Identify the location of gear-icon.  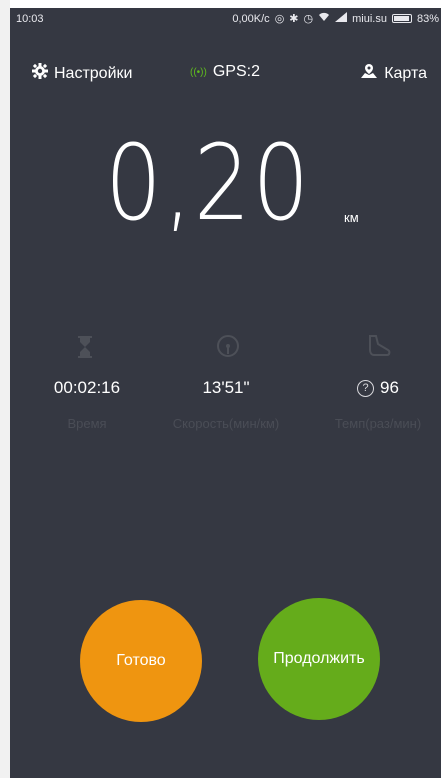
(40, 73).